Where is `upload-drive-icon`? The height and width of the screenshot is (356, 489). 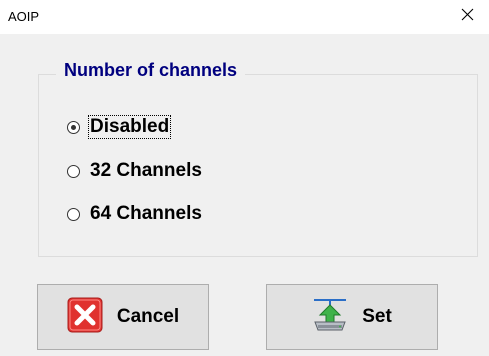 upload-drive-icon is located at coordinates (330, 317).